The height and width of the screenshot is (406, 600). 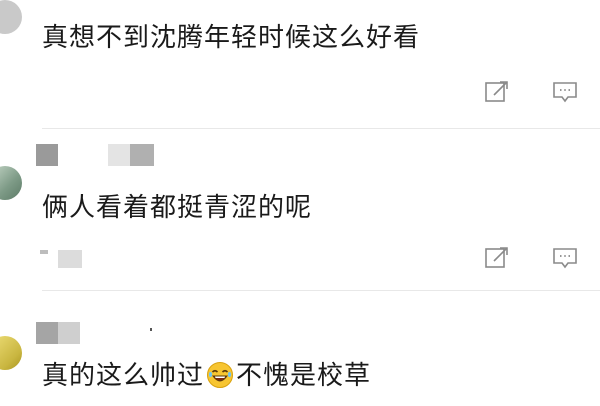 What do you see at coordinates (206, 376) in the screenshot?
I see `comment-text: 真的这么帅过 不愧是校草` at bounding box center [206, 376].